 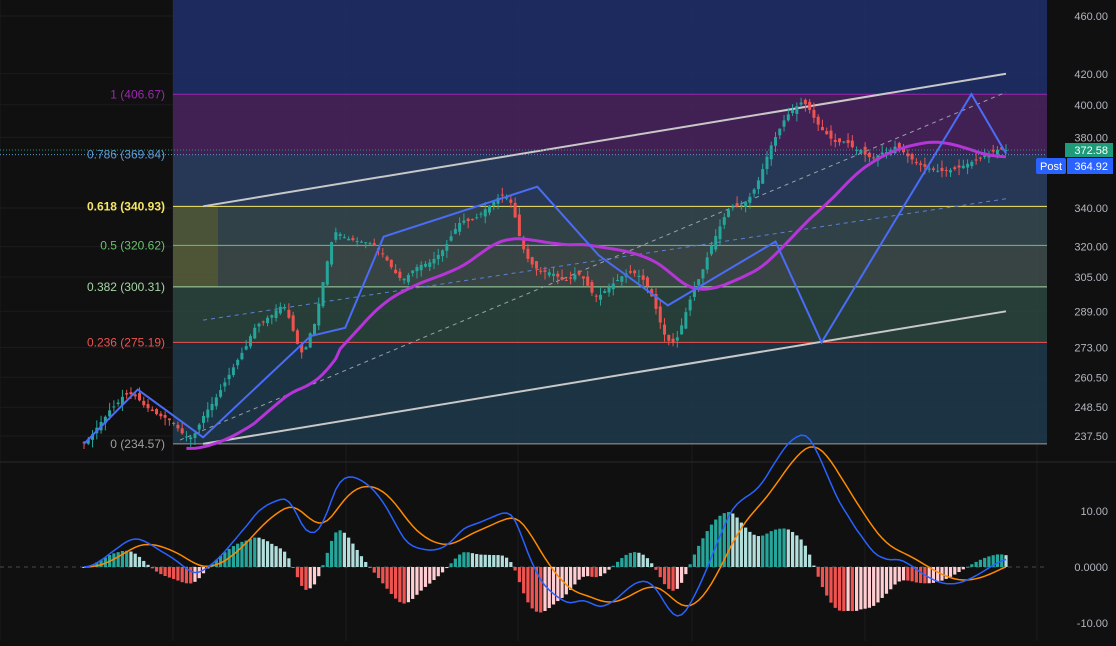 I want to click on fib-zone-accent, so click(x=195, y=246).